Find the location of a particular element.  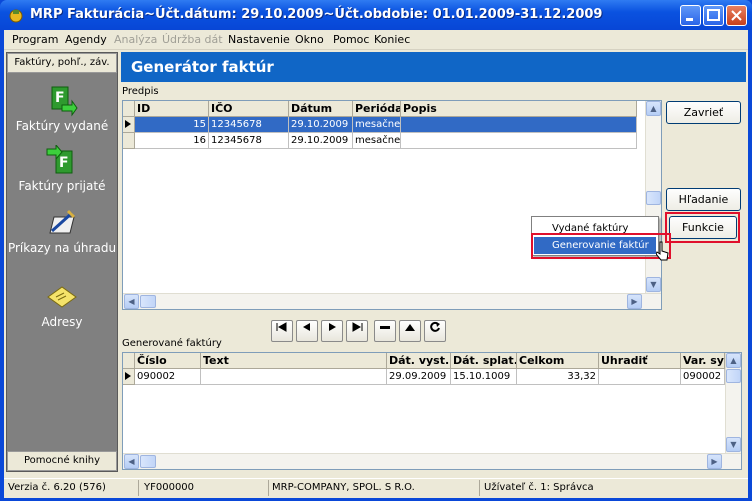

minimize-icon is located at coordinates (689, 19).